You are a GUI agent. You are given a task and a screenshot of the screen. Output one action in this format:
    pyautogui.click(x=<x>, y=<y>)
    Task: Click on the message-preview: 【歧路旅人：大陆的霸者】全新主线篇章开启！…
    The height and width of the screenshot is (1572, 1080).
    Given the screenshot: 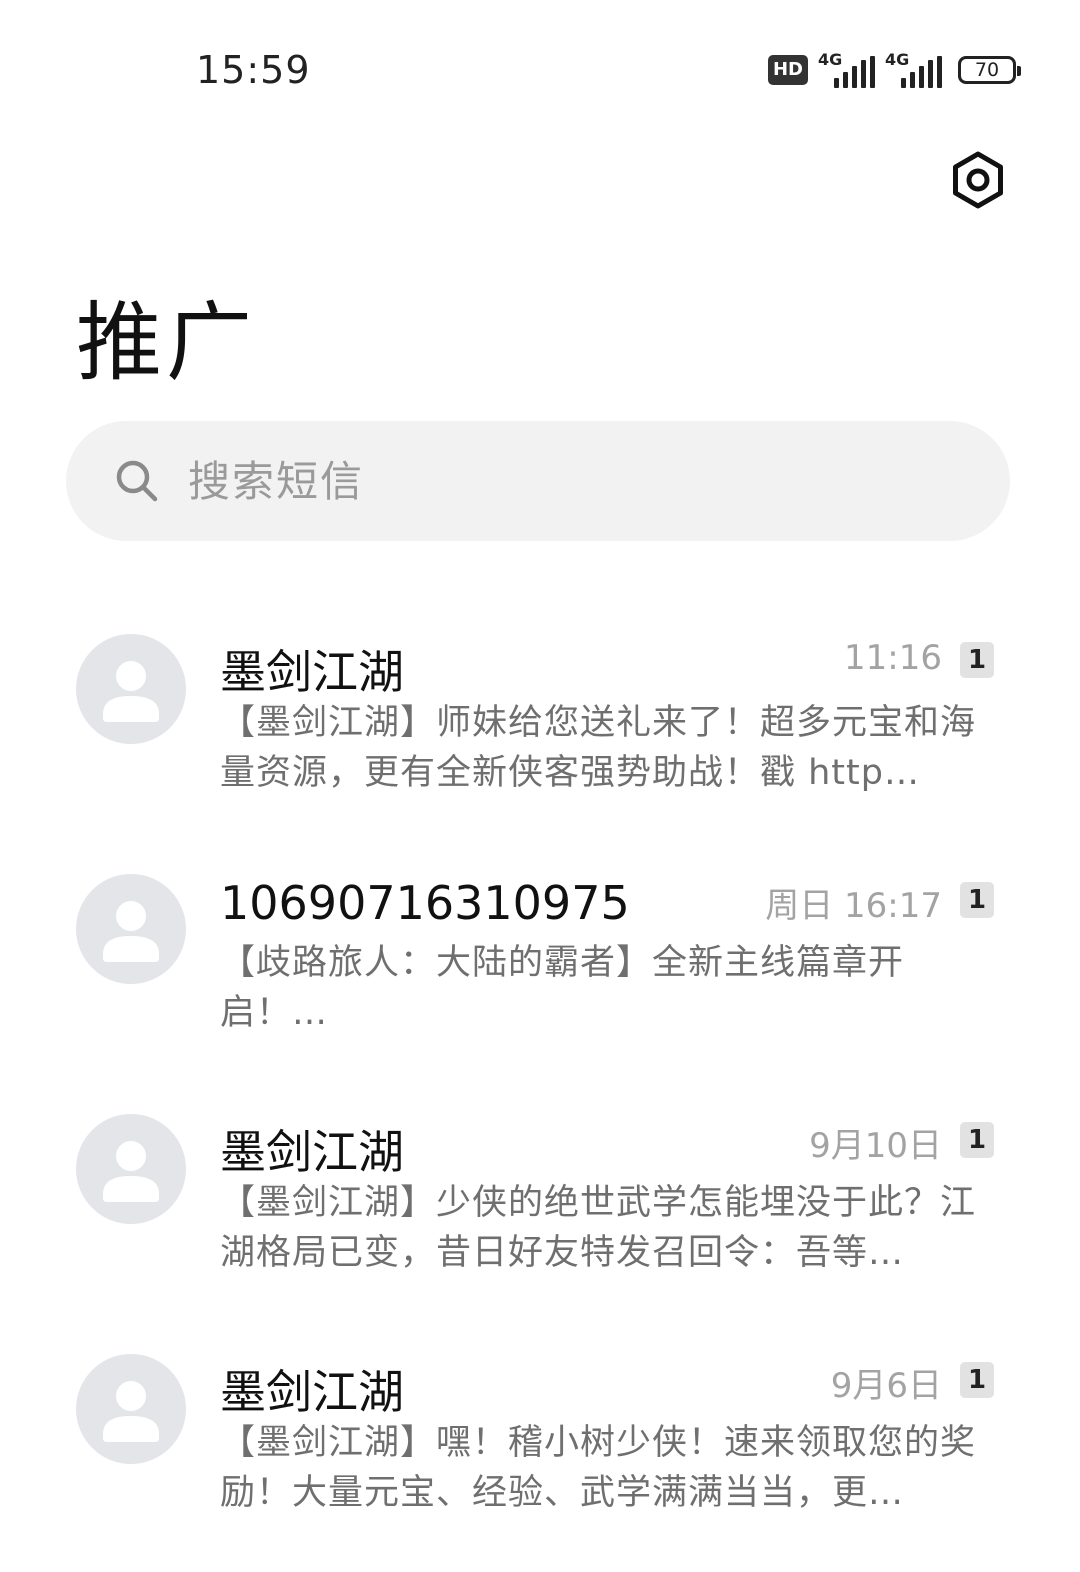 What is the action you would take?
    pyautogui.click(x=562, y=988)
    